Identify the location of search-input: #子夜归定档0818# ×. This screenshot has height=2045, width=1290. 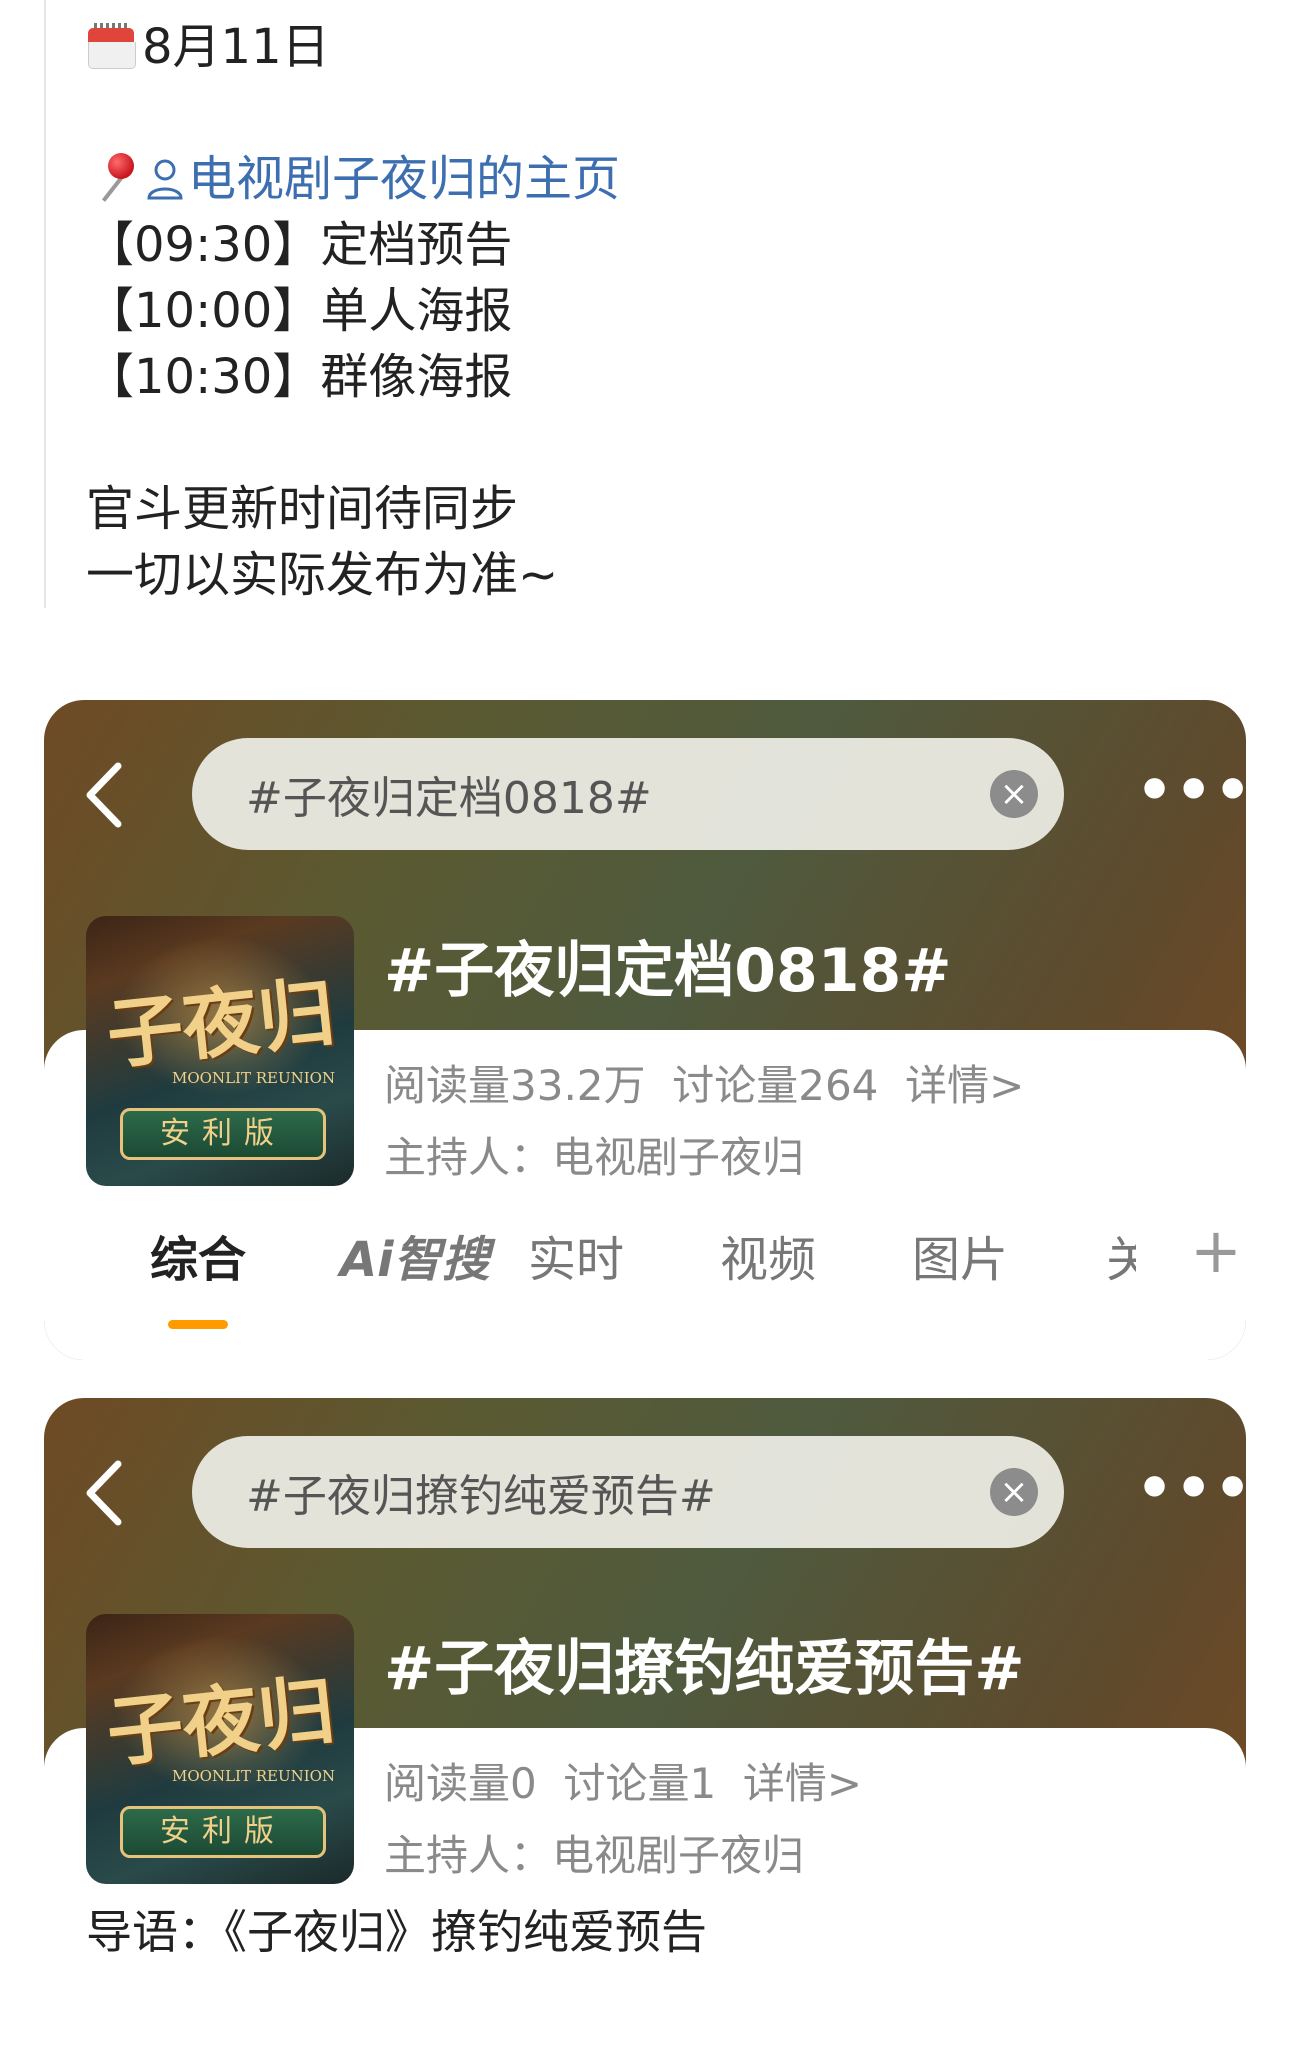
(628, 794).